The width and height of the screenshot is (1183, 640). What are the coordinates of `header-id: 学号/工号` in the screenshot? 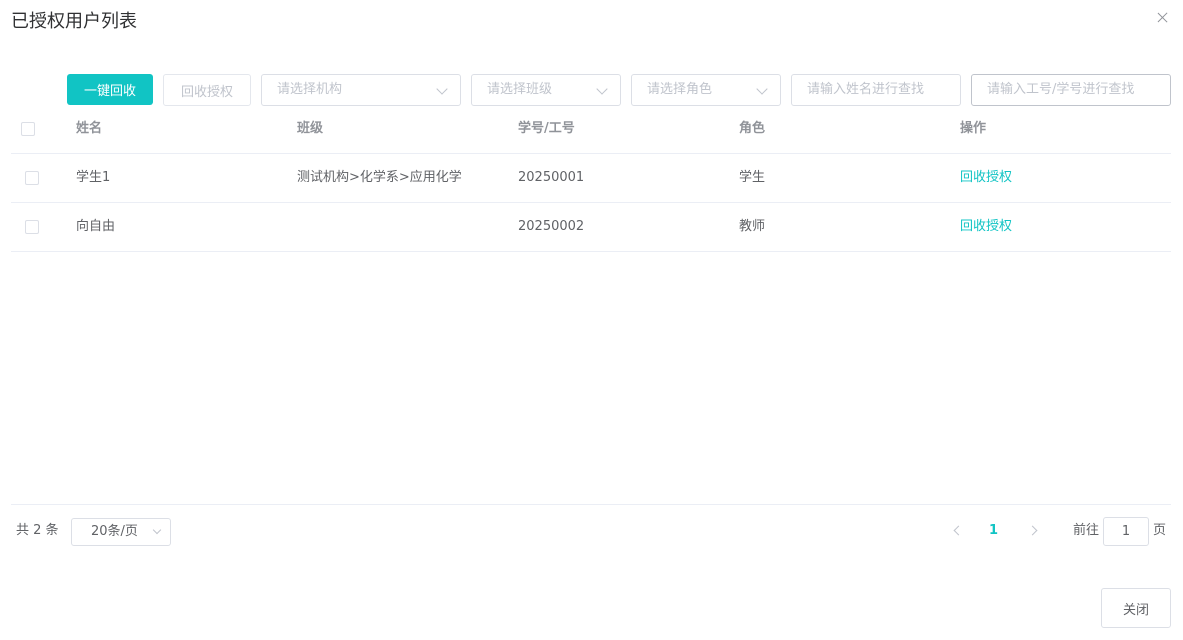 It's located at (546, 128).